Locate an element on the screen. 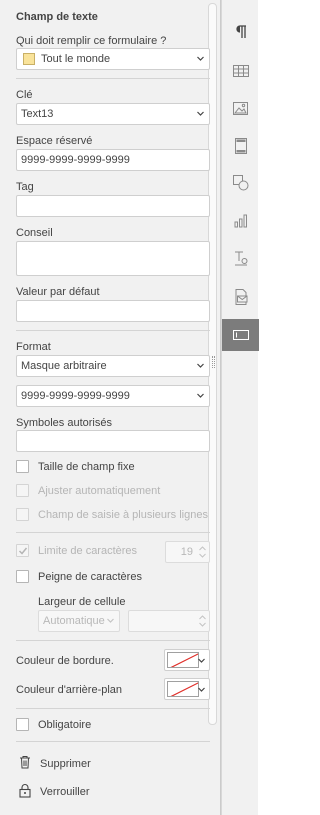 This screenshot has width=320, height=815. image-icon is located at coordinates (240, 108).